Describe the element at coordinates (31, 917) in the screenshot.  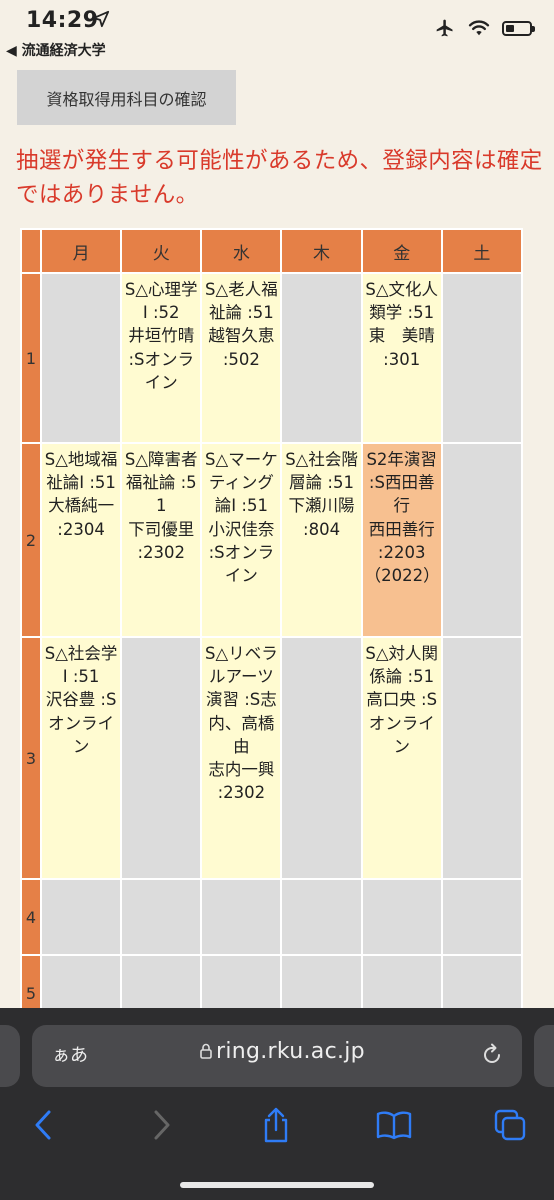
I see `period-label: 4` at that location.